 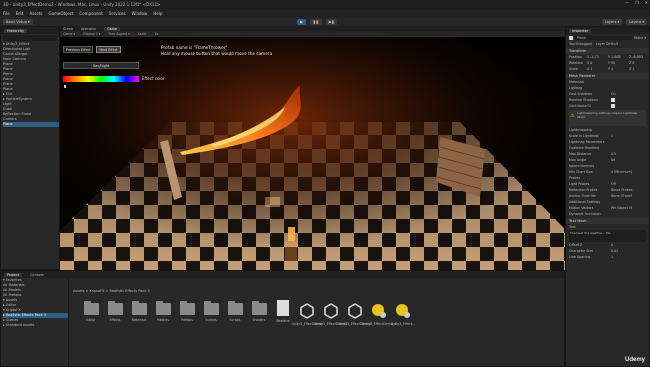 What do you see at coordinates (30, 38) in the screenshot?
I see `hierarchy-search` at bounding box center [30, 38].